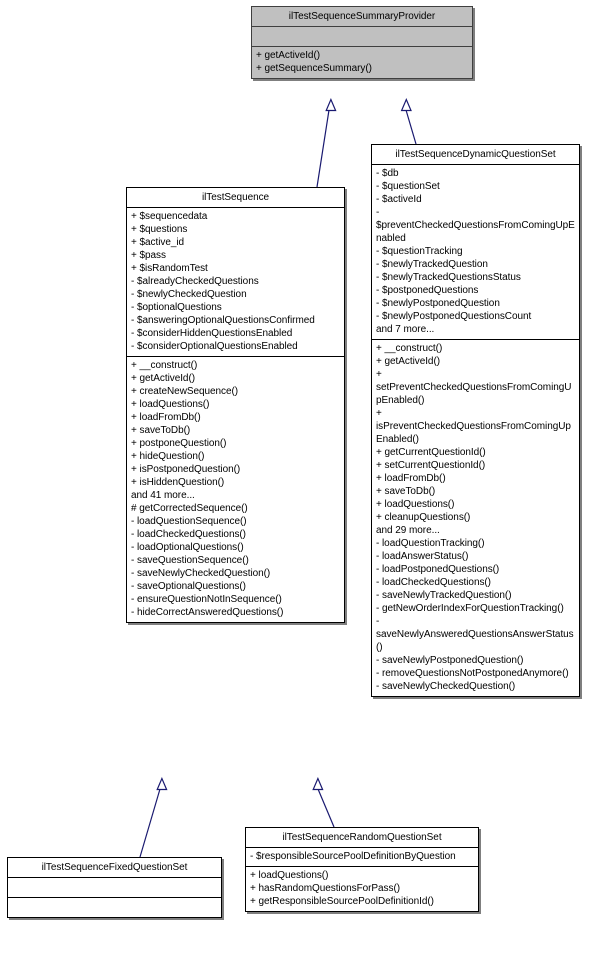 Image resolution: width=614 pixels, height=969 pixels. Describe the element at coordinates (430, 543) in the screenshot. I see `member-row: - loadQuestionTracking()` at that location.